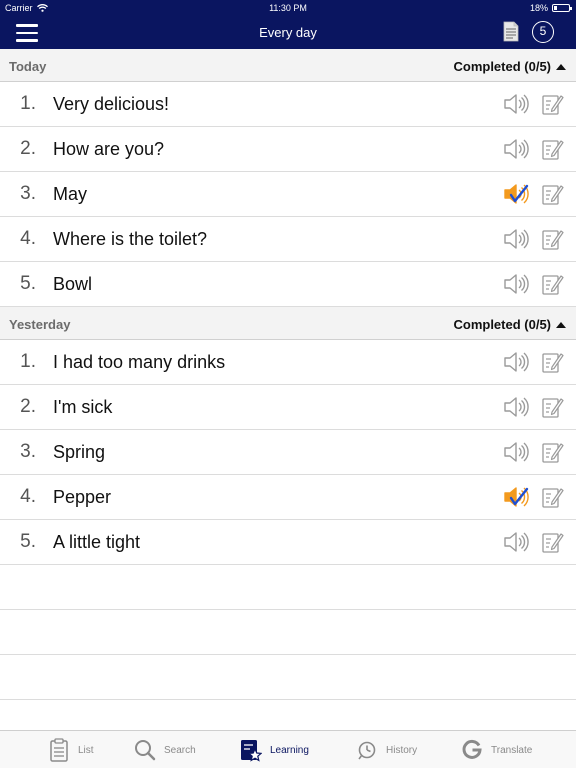  I want to click on item-phrase: May, so click(70, 194).